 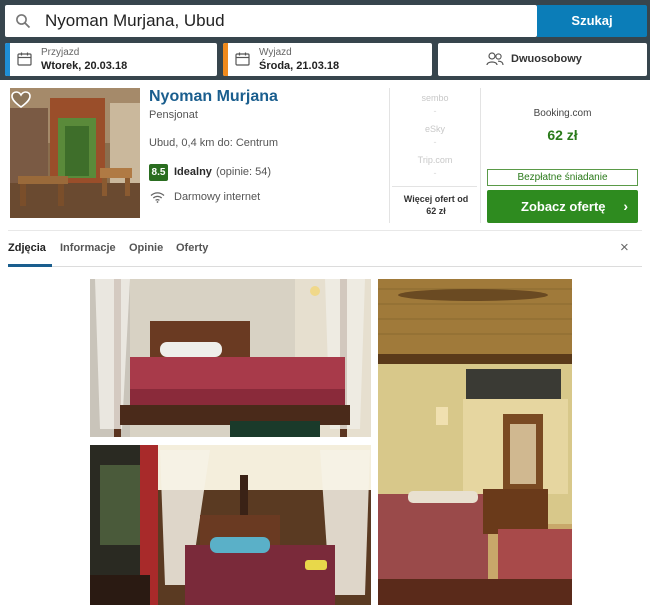 I want to click on checkin-field: Przyjazd Wtorek, 20.03.18, so click(x=111, y=59).